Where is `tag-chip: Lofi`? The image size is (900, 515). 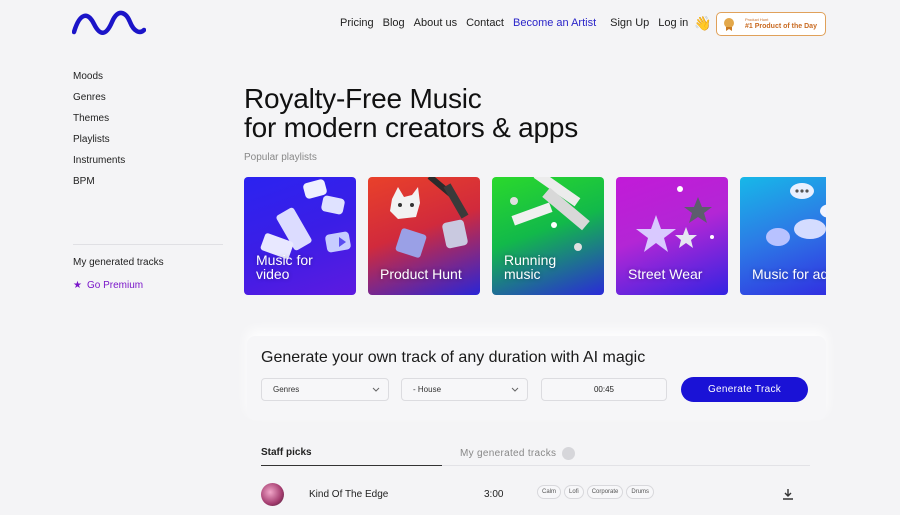
tag-chip: Lofi is located at coordinates (574, 492).